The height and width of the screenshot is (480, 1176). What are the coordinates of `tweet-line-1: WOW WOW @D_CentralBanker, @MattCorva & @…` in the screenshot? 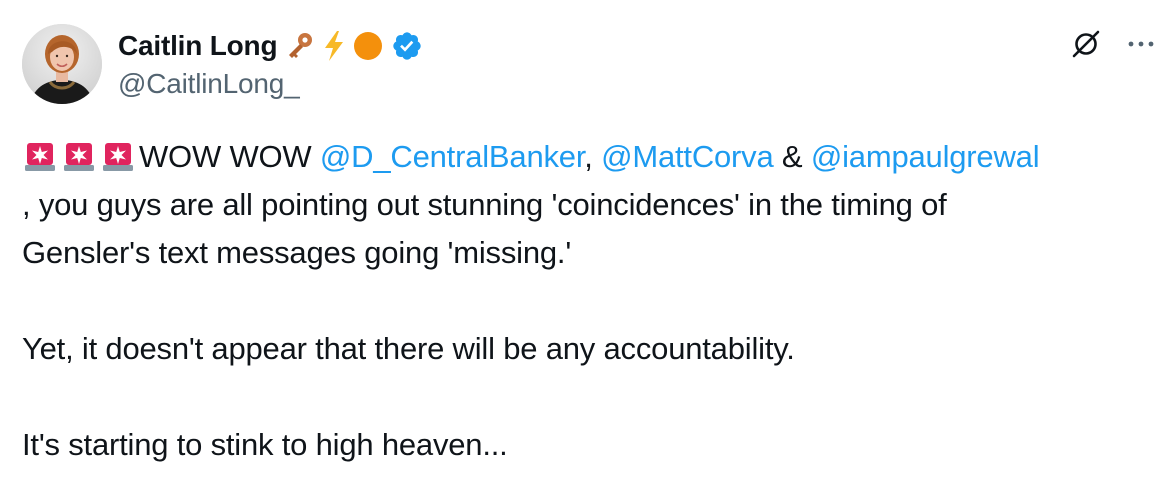 It's located at (587, 157).